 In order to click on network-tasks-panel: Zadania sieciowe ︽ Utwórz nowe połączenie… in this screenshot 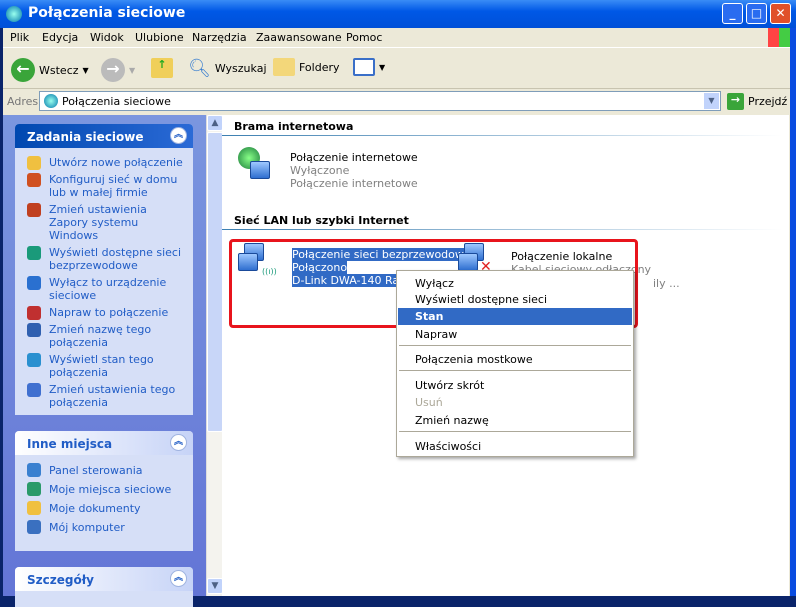, I will do `click(104, 269)`.